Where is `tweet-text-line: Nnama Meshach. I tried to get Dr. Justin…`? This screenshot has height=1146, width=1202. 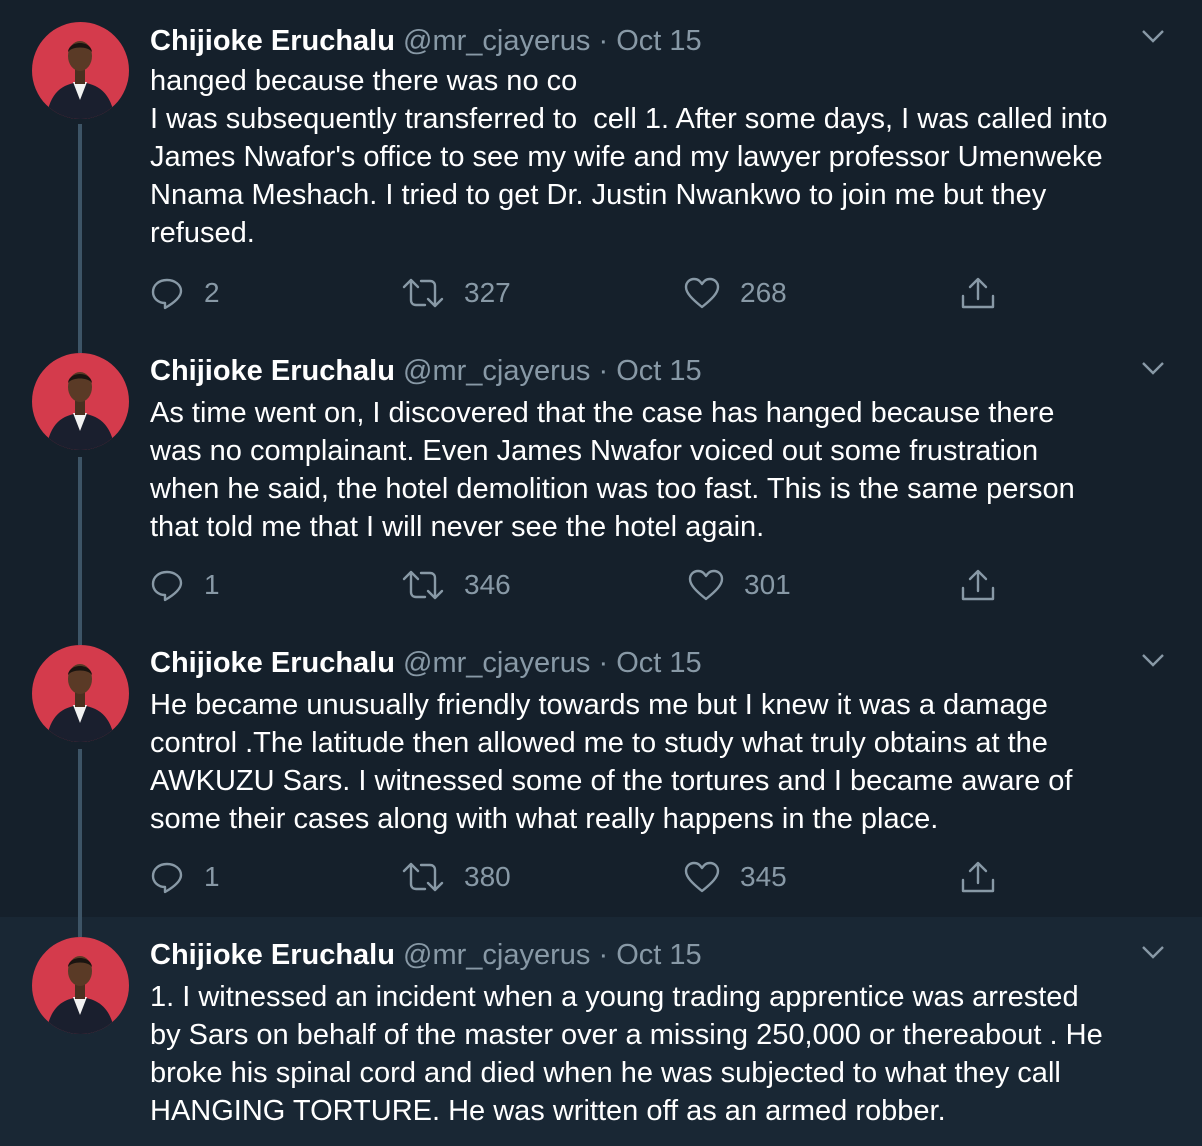
tweet-text-line: Nnama Meshach. I tried to get Dr. Justin… is located at coordinates (598, 195).